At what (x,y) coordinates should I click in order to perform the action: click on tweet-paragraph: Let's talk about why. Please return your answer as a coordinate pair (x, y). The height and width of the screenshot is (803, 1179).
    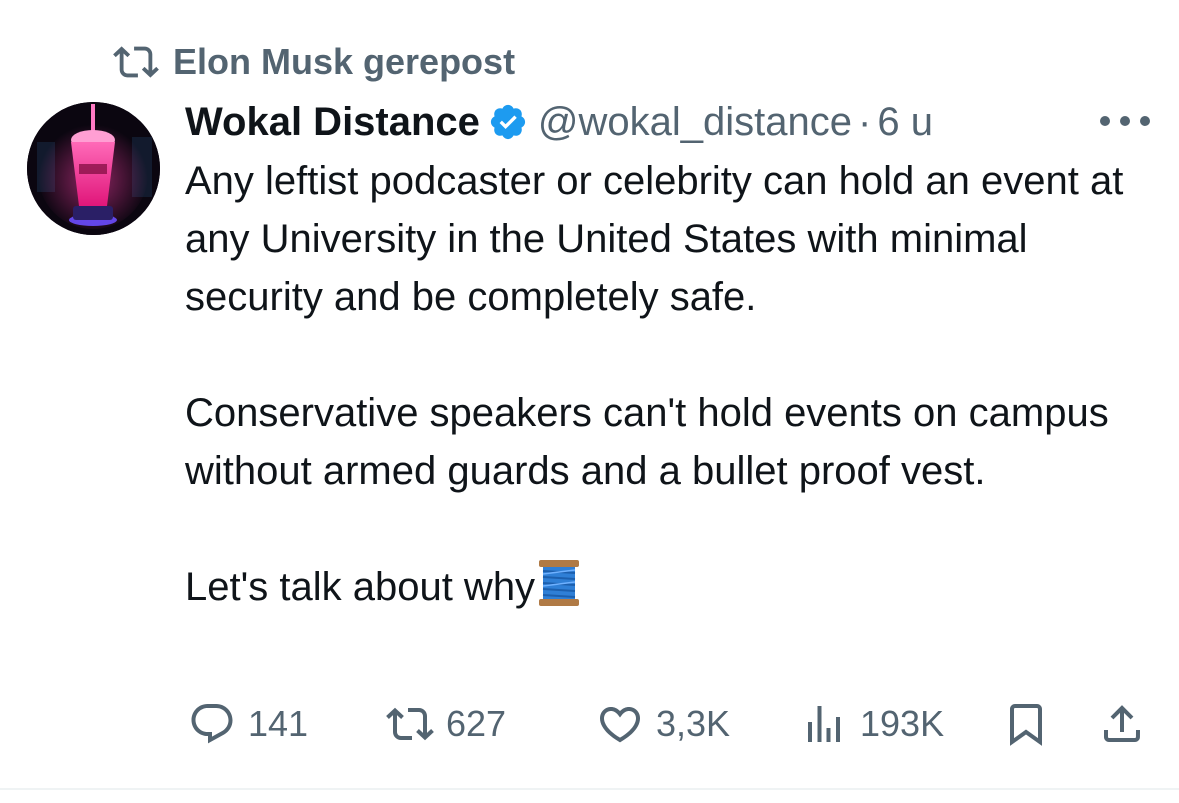
    Looking at the image, I should click on (360, 587).